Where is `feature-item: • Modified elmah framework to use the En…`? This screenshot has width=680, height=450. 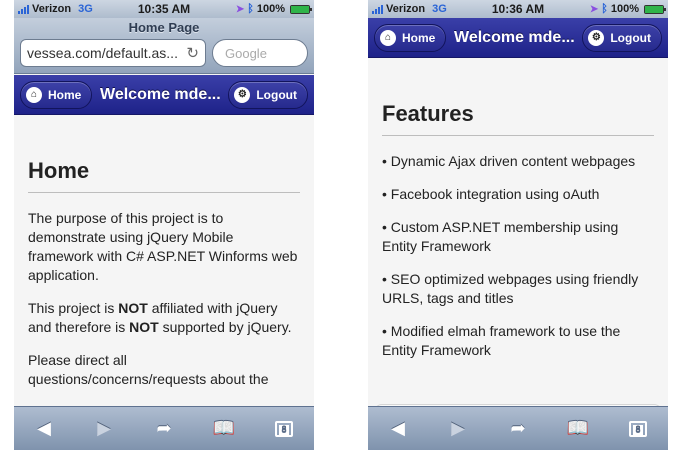 feature-item: • Modified elmah framework to use the En… is located at coordinates (501, 340).